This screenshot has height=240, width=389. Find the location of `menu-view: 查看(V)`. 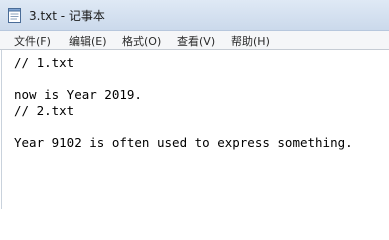

menu-view: 查看(V) is located at coordinates (196, 41).